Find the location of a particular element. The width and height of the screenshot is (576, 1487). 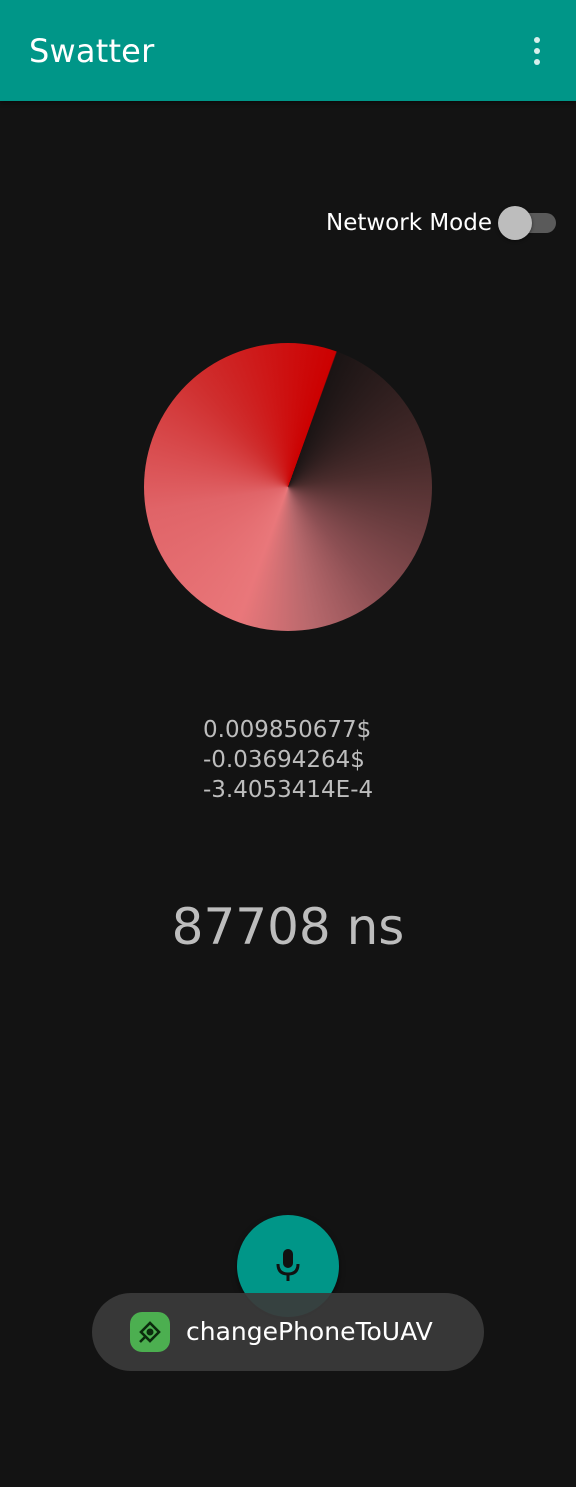

readings-block: 0.009850677$ -0.03694264$ -3.4053414E-4 is located at coordinates (288, 760).